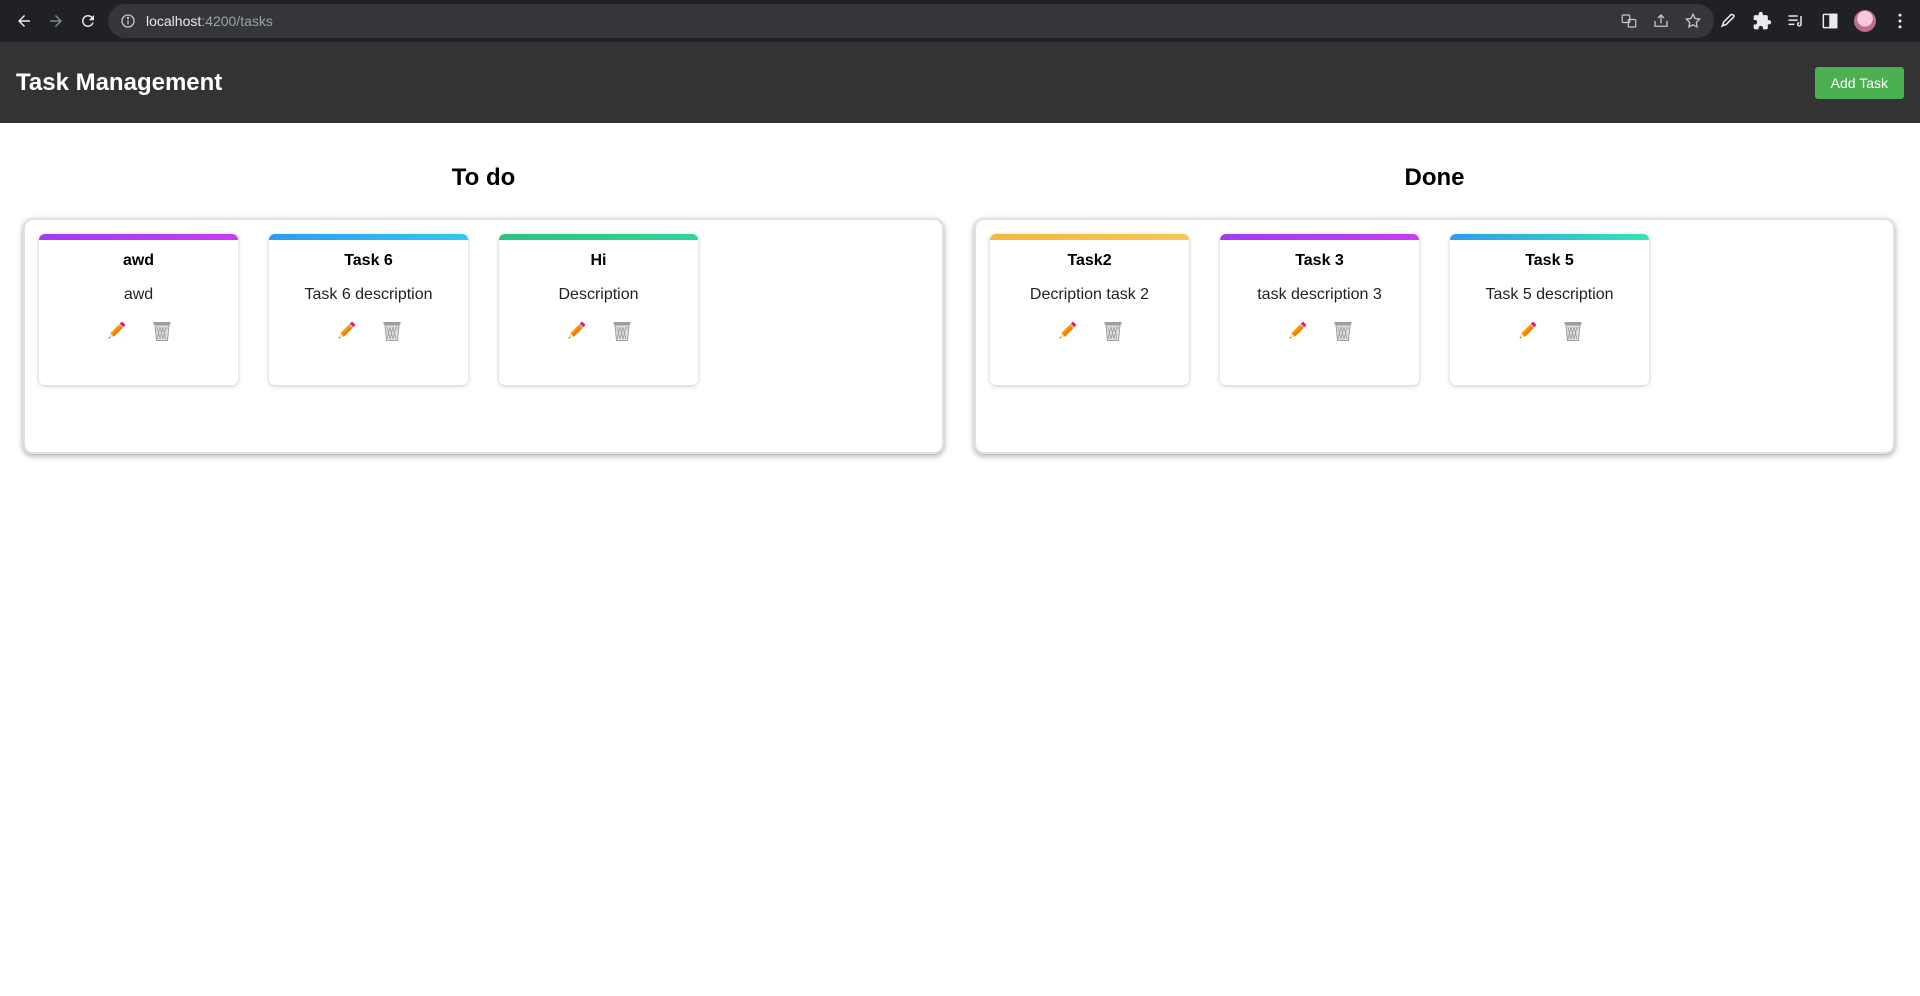 This screenshot has width=1920, height=996. I want to click on browser-toolbar: localhost:4200/tasks, so click(960, 21).